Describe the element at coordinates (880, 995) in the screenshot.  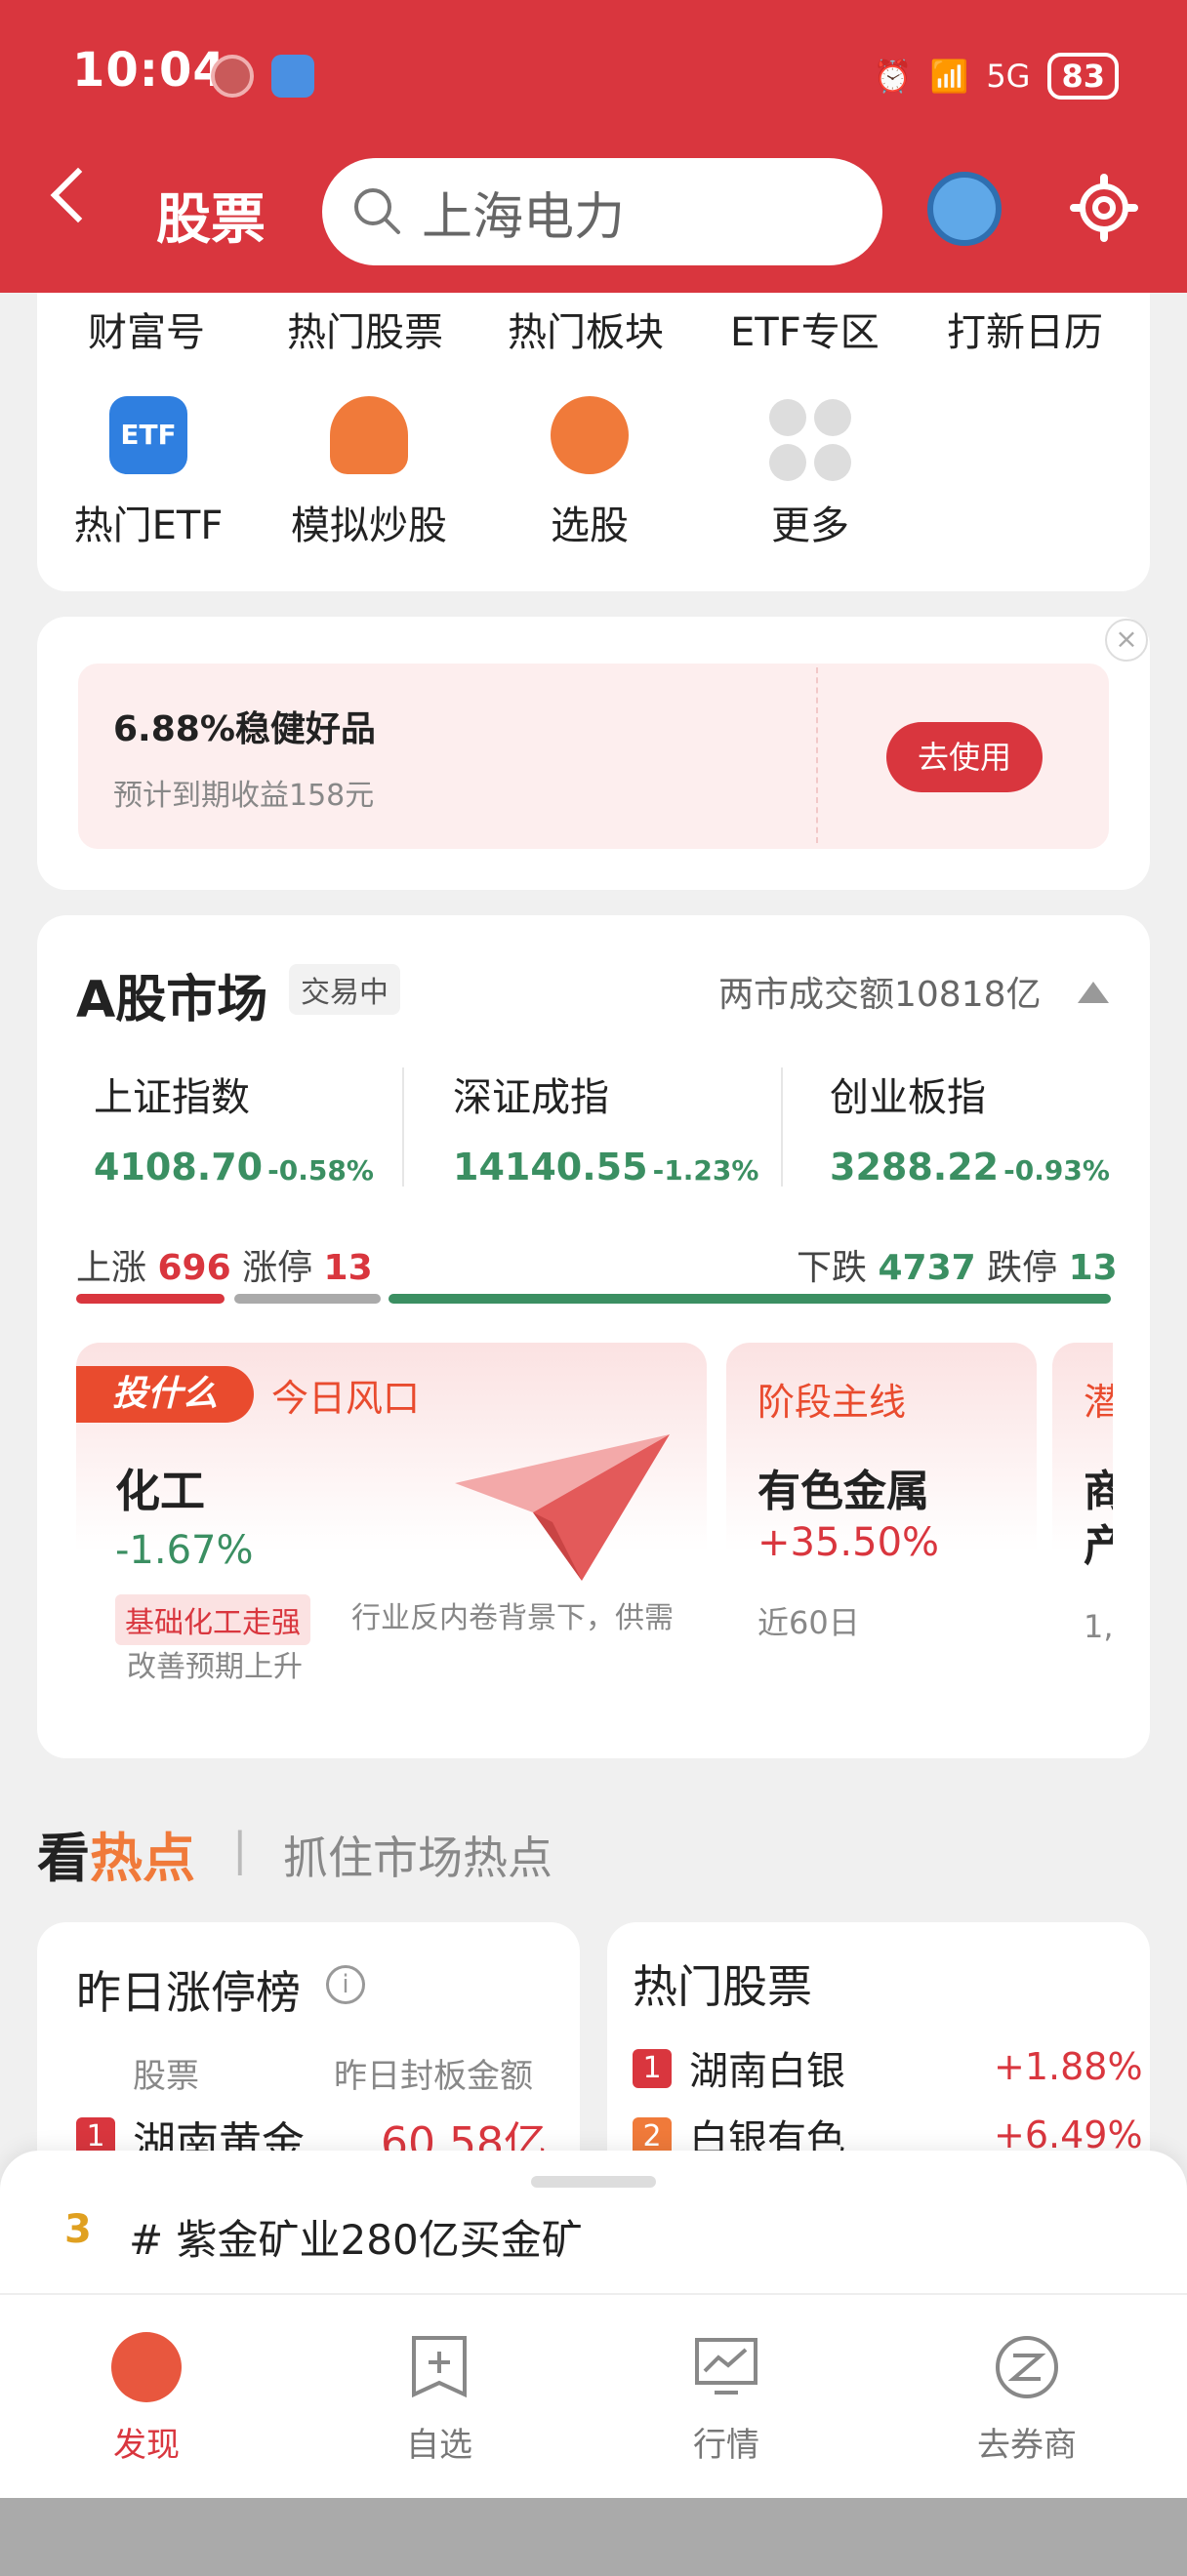
I see `market-volume: 两市成交额10818亿` at that location.